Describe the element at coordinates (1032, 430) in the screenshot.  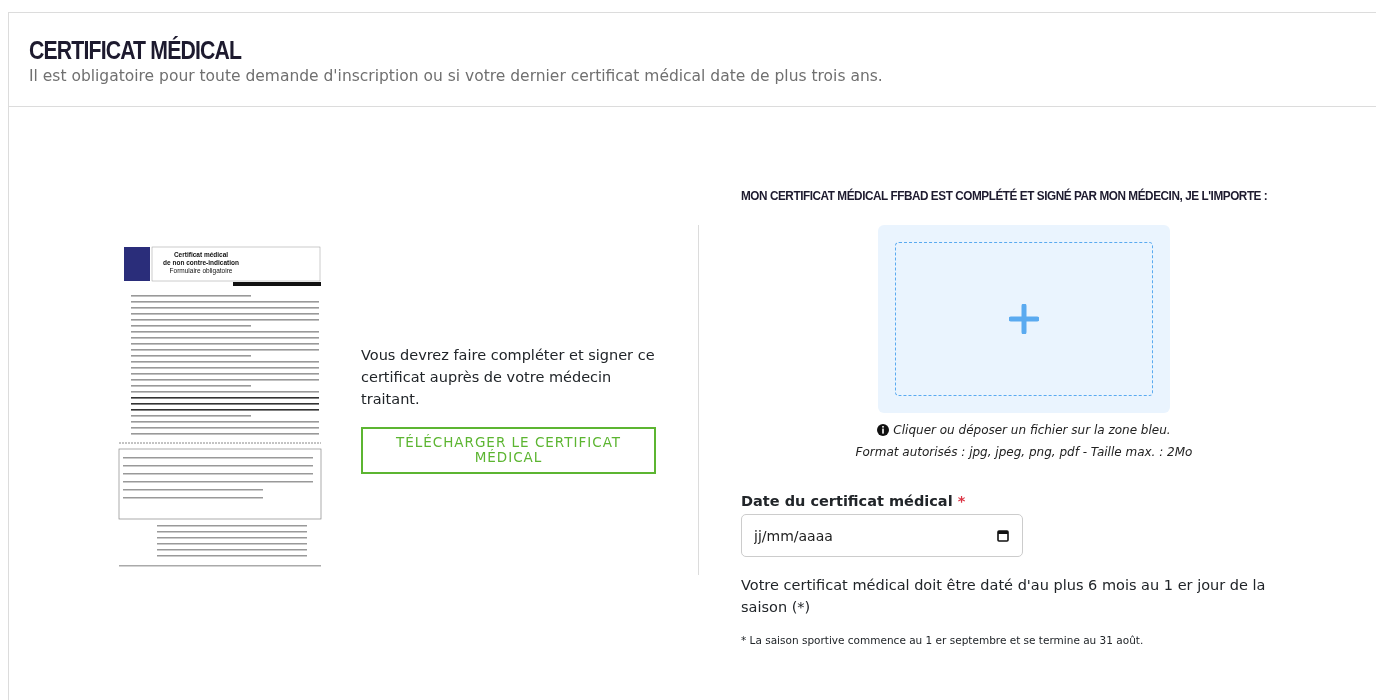
I see `upload-hint-text: Cliquer ou déposer un fichier sur la zone bleu.` at that location.